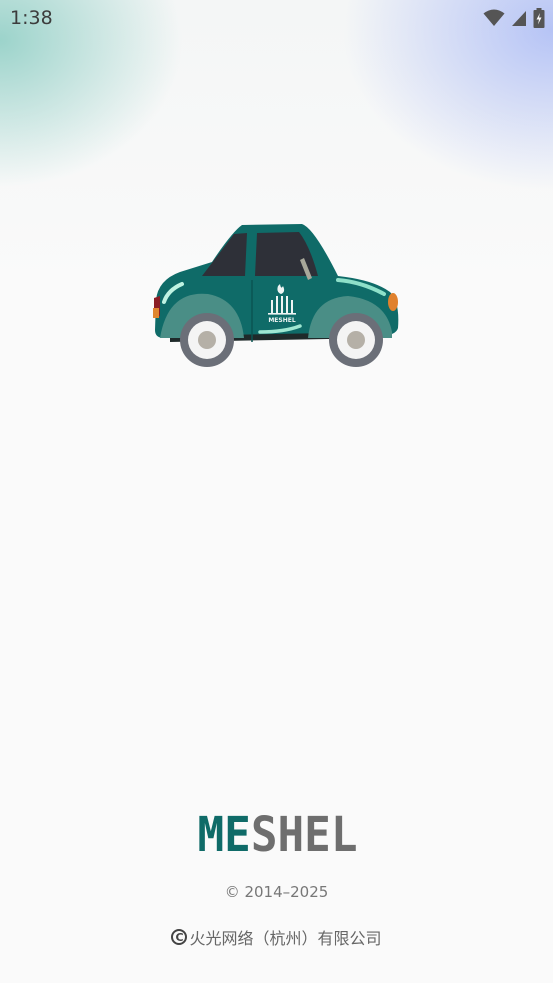 This screenshot has width=553, height=983. I want to click on company-footer: C 火光网络（杭州）有限公司, so click(276, 937).